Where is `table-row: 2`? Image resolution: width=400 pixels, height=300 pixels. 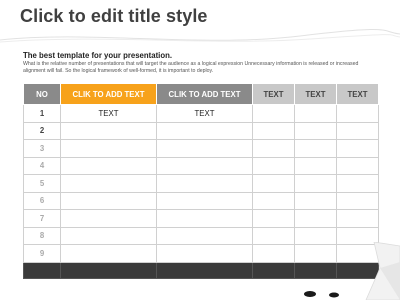 table-row: 2 is located at coordinates (201, 130).